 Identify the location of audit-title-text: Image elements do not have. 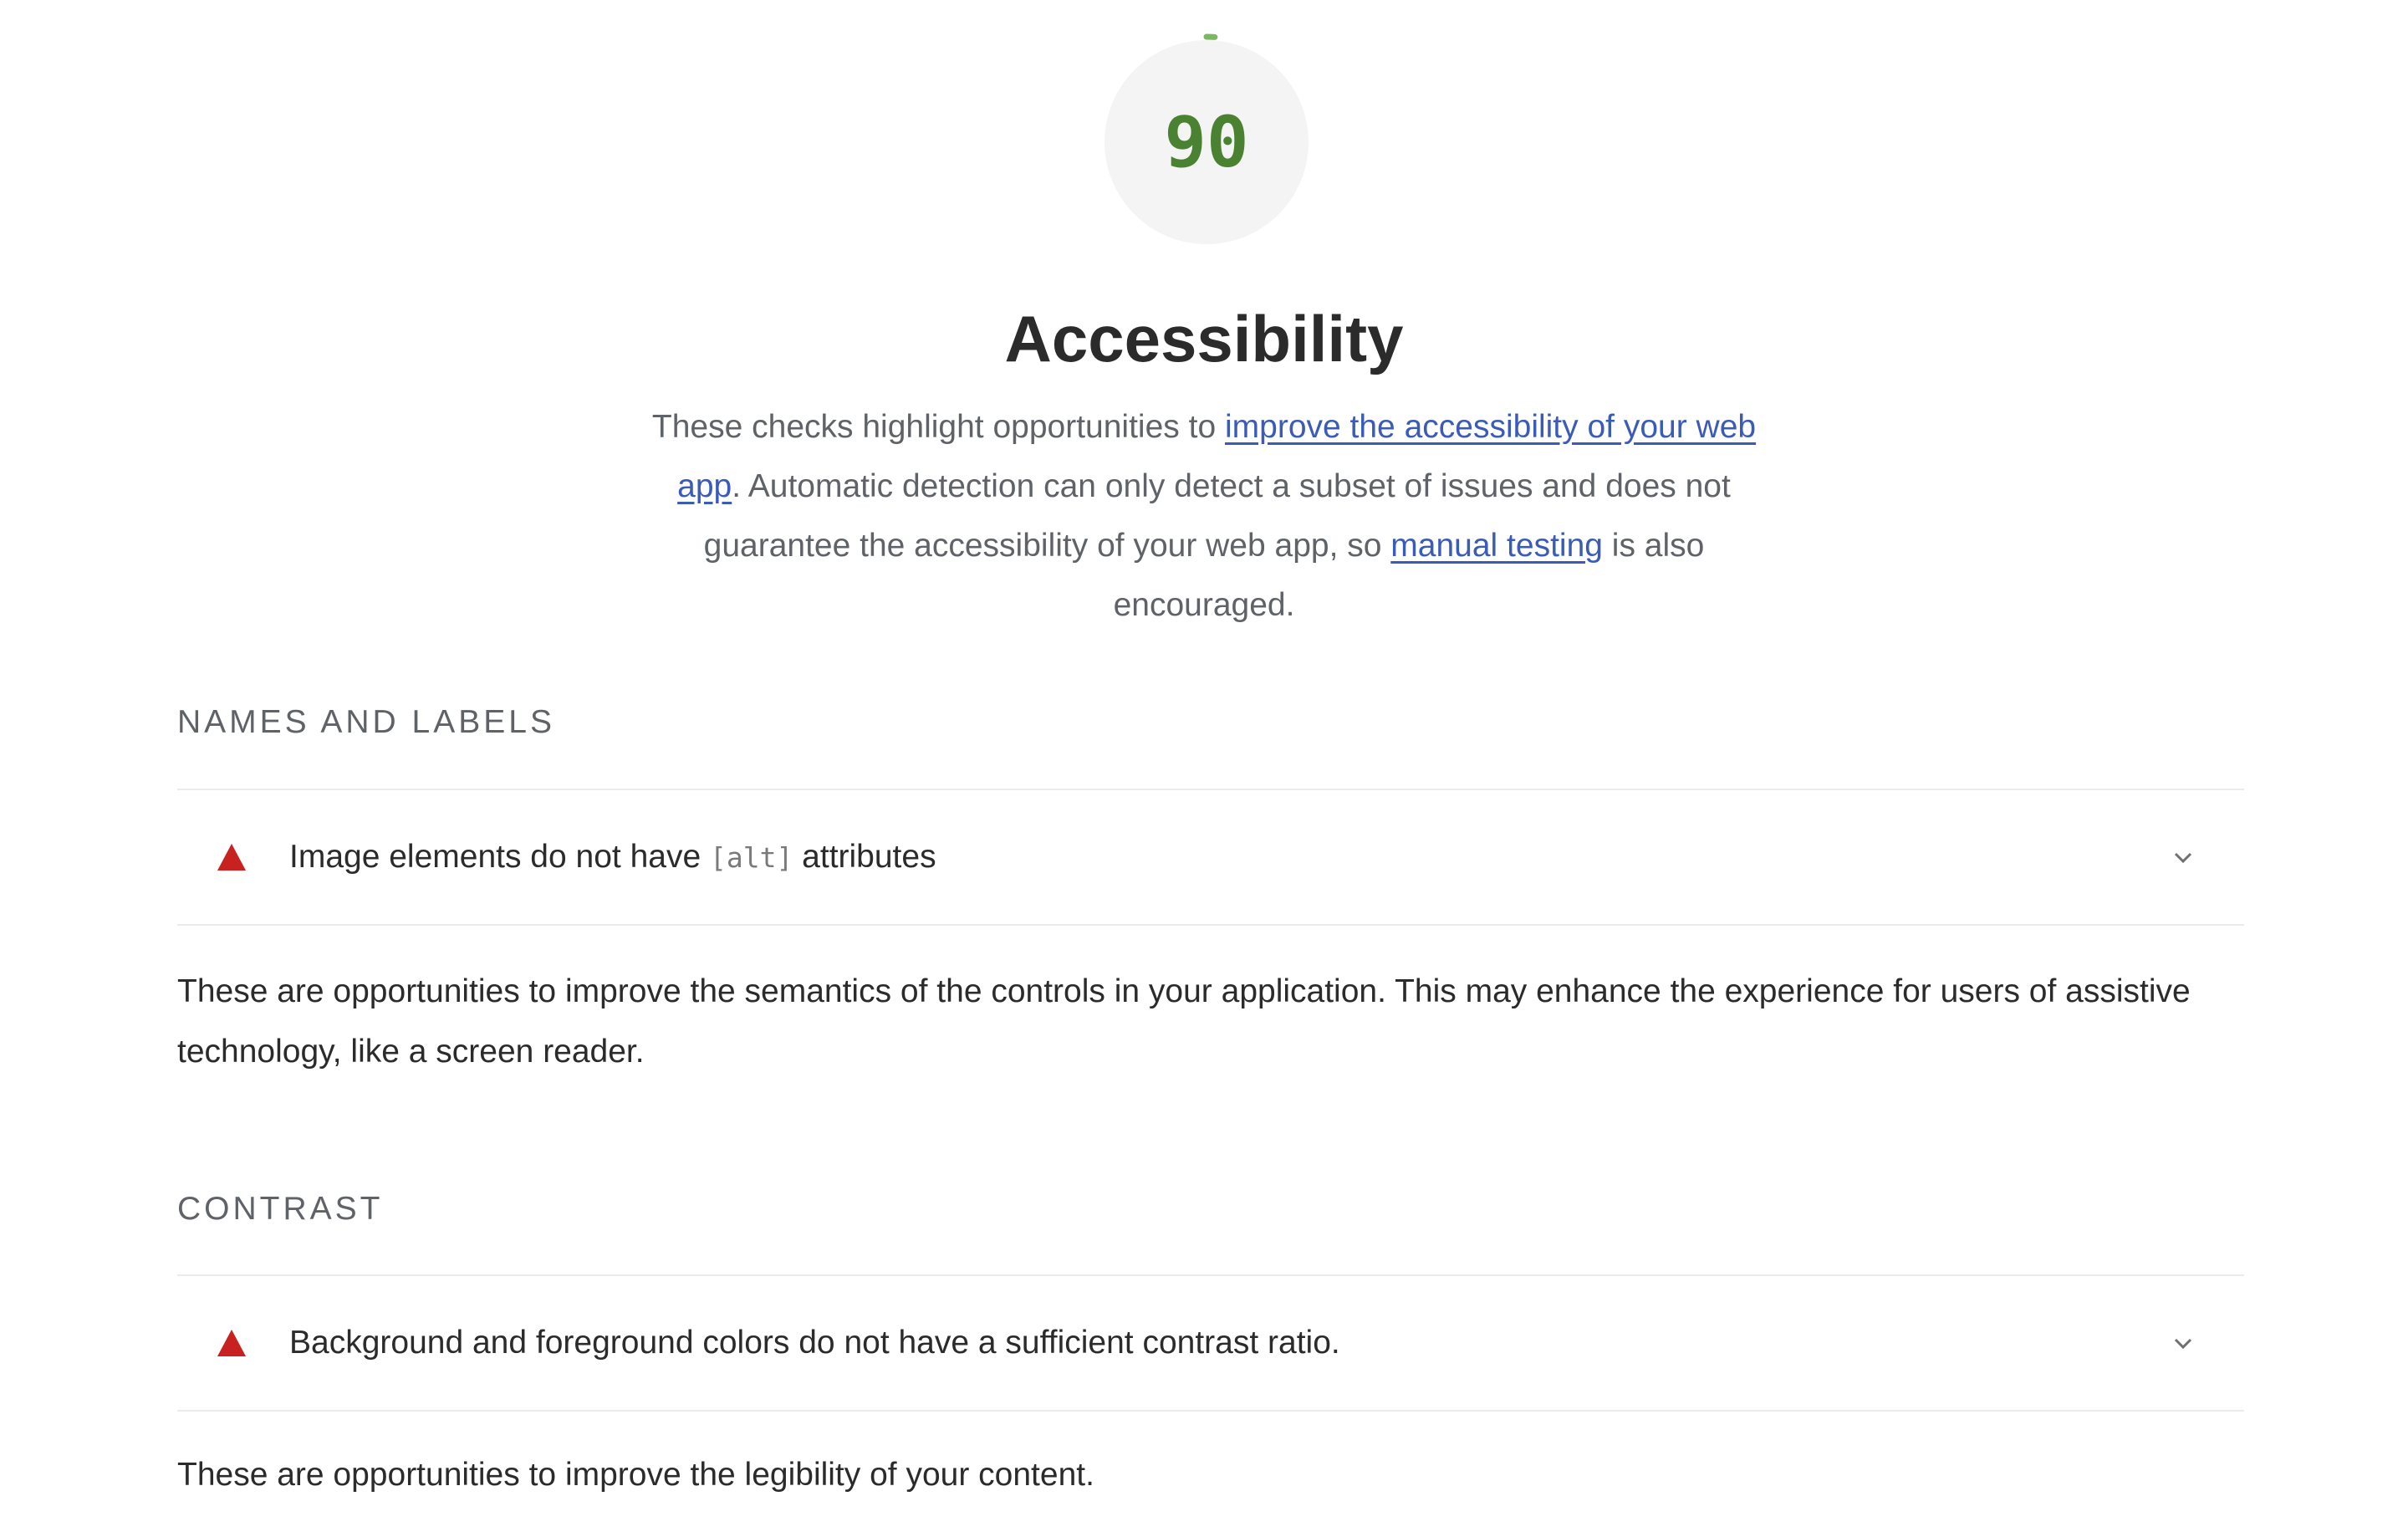
(500, 857).